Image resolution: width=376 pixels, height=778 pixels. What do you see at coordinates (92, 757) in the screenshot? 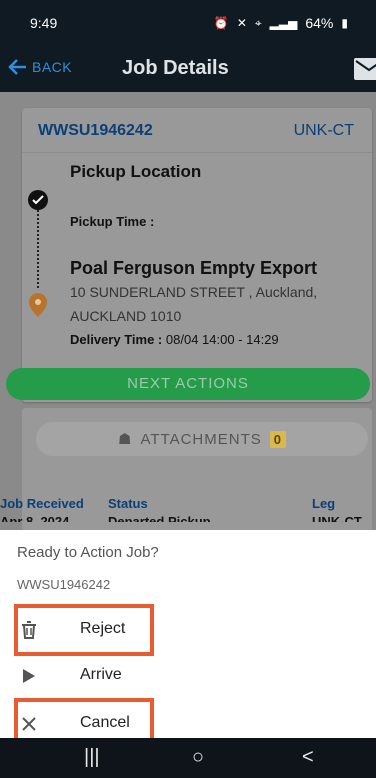
I see `recents-button: |||` at bounding box center [92, 757].